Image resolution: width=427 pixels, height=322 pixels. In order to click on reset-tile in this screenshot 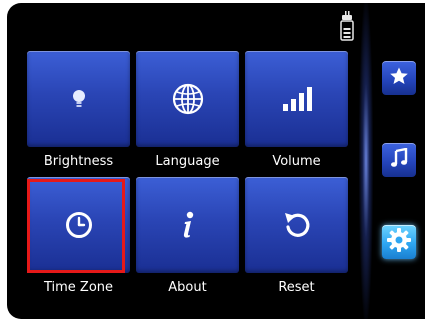, I will do `click(296, 225)`.